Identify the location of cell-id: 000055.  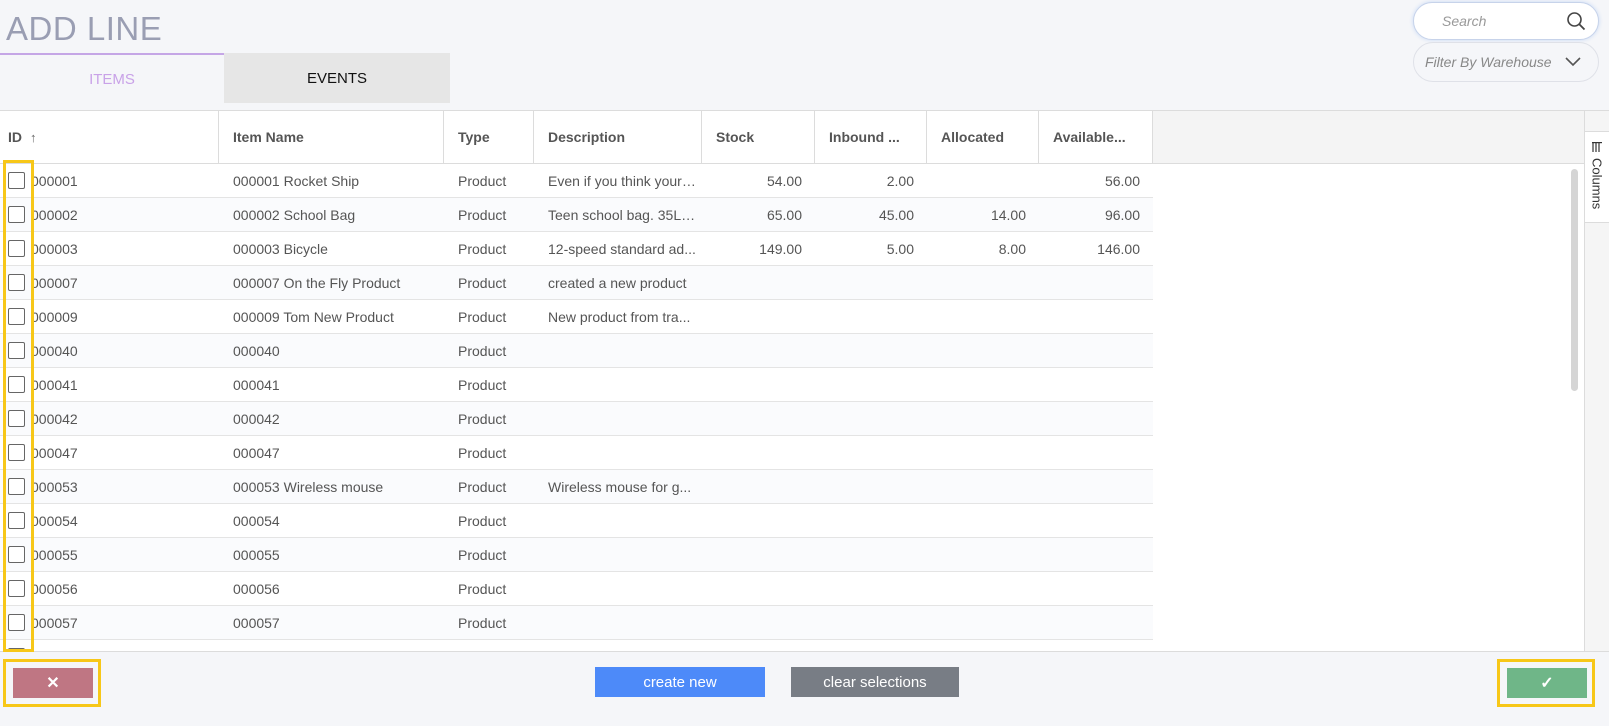
(109, 554).